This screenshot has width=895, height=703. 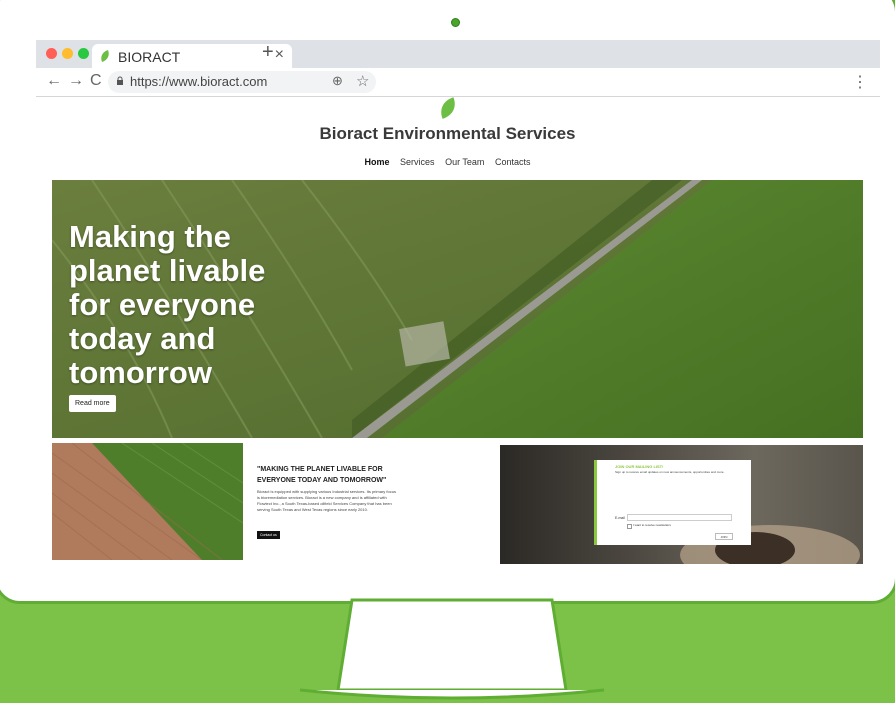 What do you see at coordinates (452, 649) in the screenshot?
I see `monitor-stand` at bounding box center [452, 649].